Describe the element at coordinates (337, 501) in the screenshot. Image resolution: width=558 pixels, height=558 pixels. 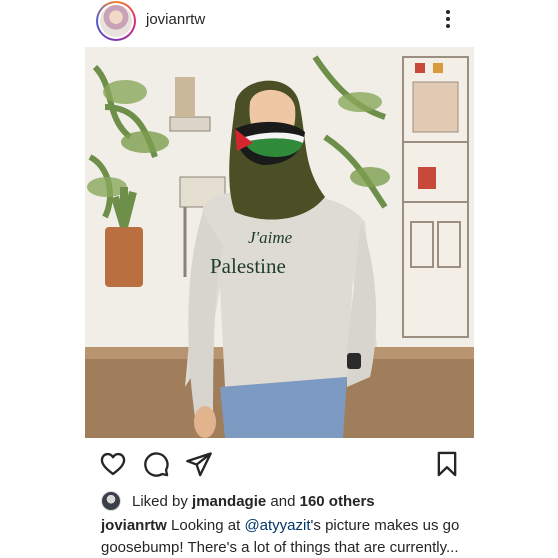
I see `likes-others: 160 others` at that location.